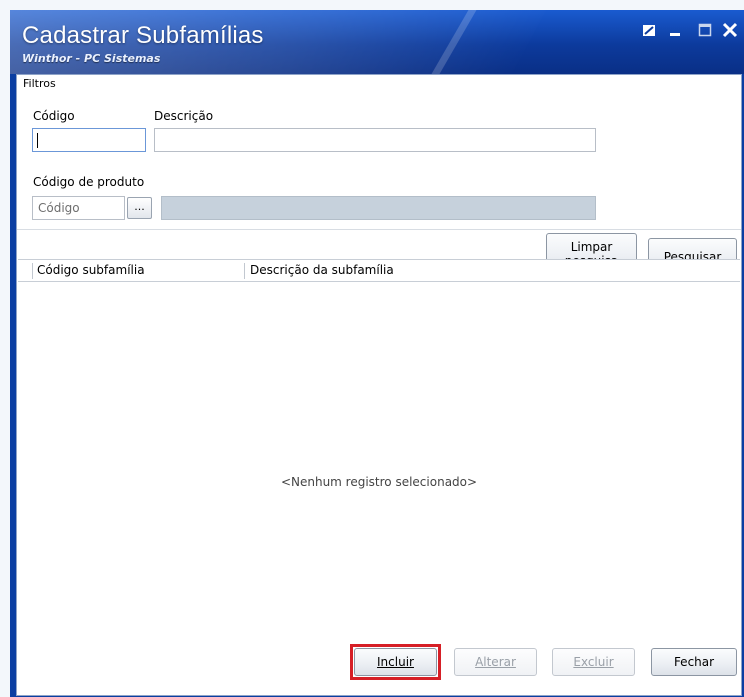 The width and height of the screenshot is (744, 697). I want to click on minimize-icon, so click(675, 30).